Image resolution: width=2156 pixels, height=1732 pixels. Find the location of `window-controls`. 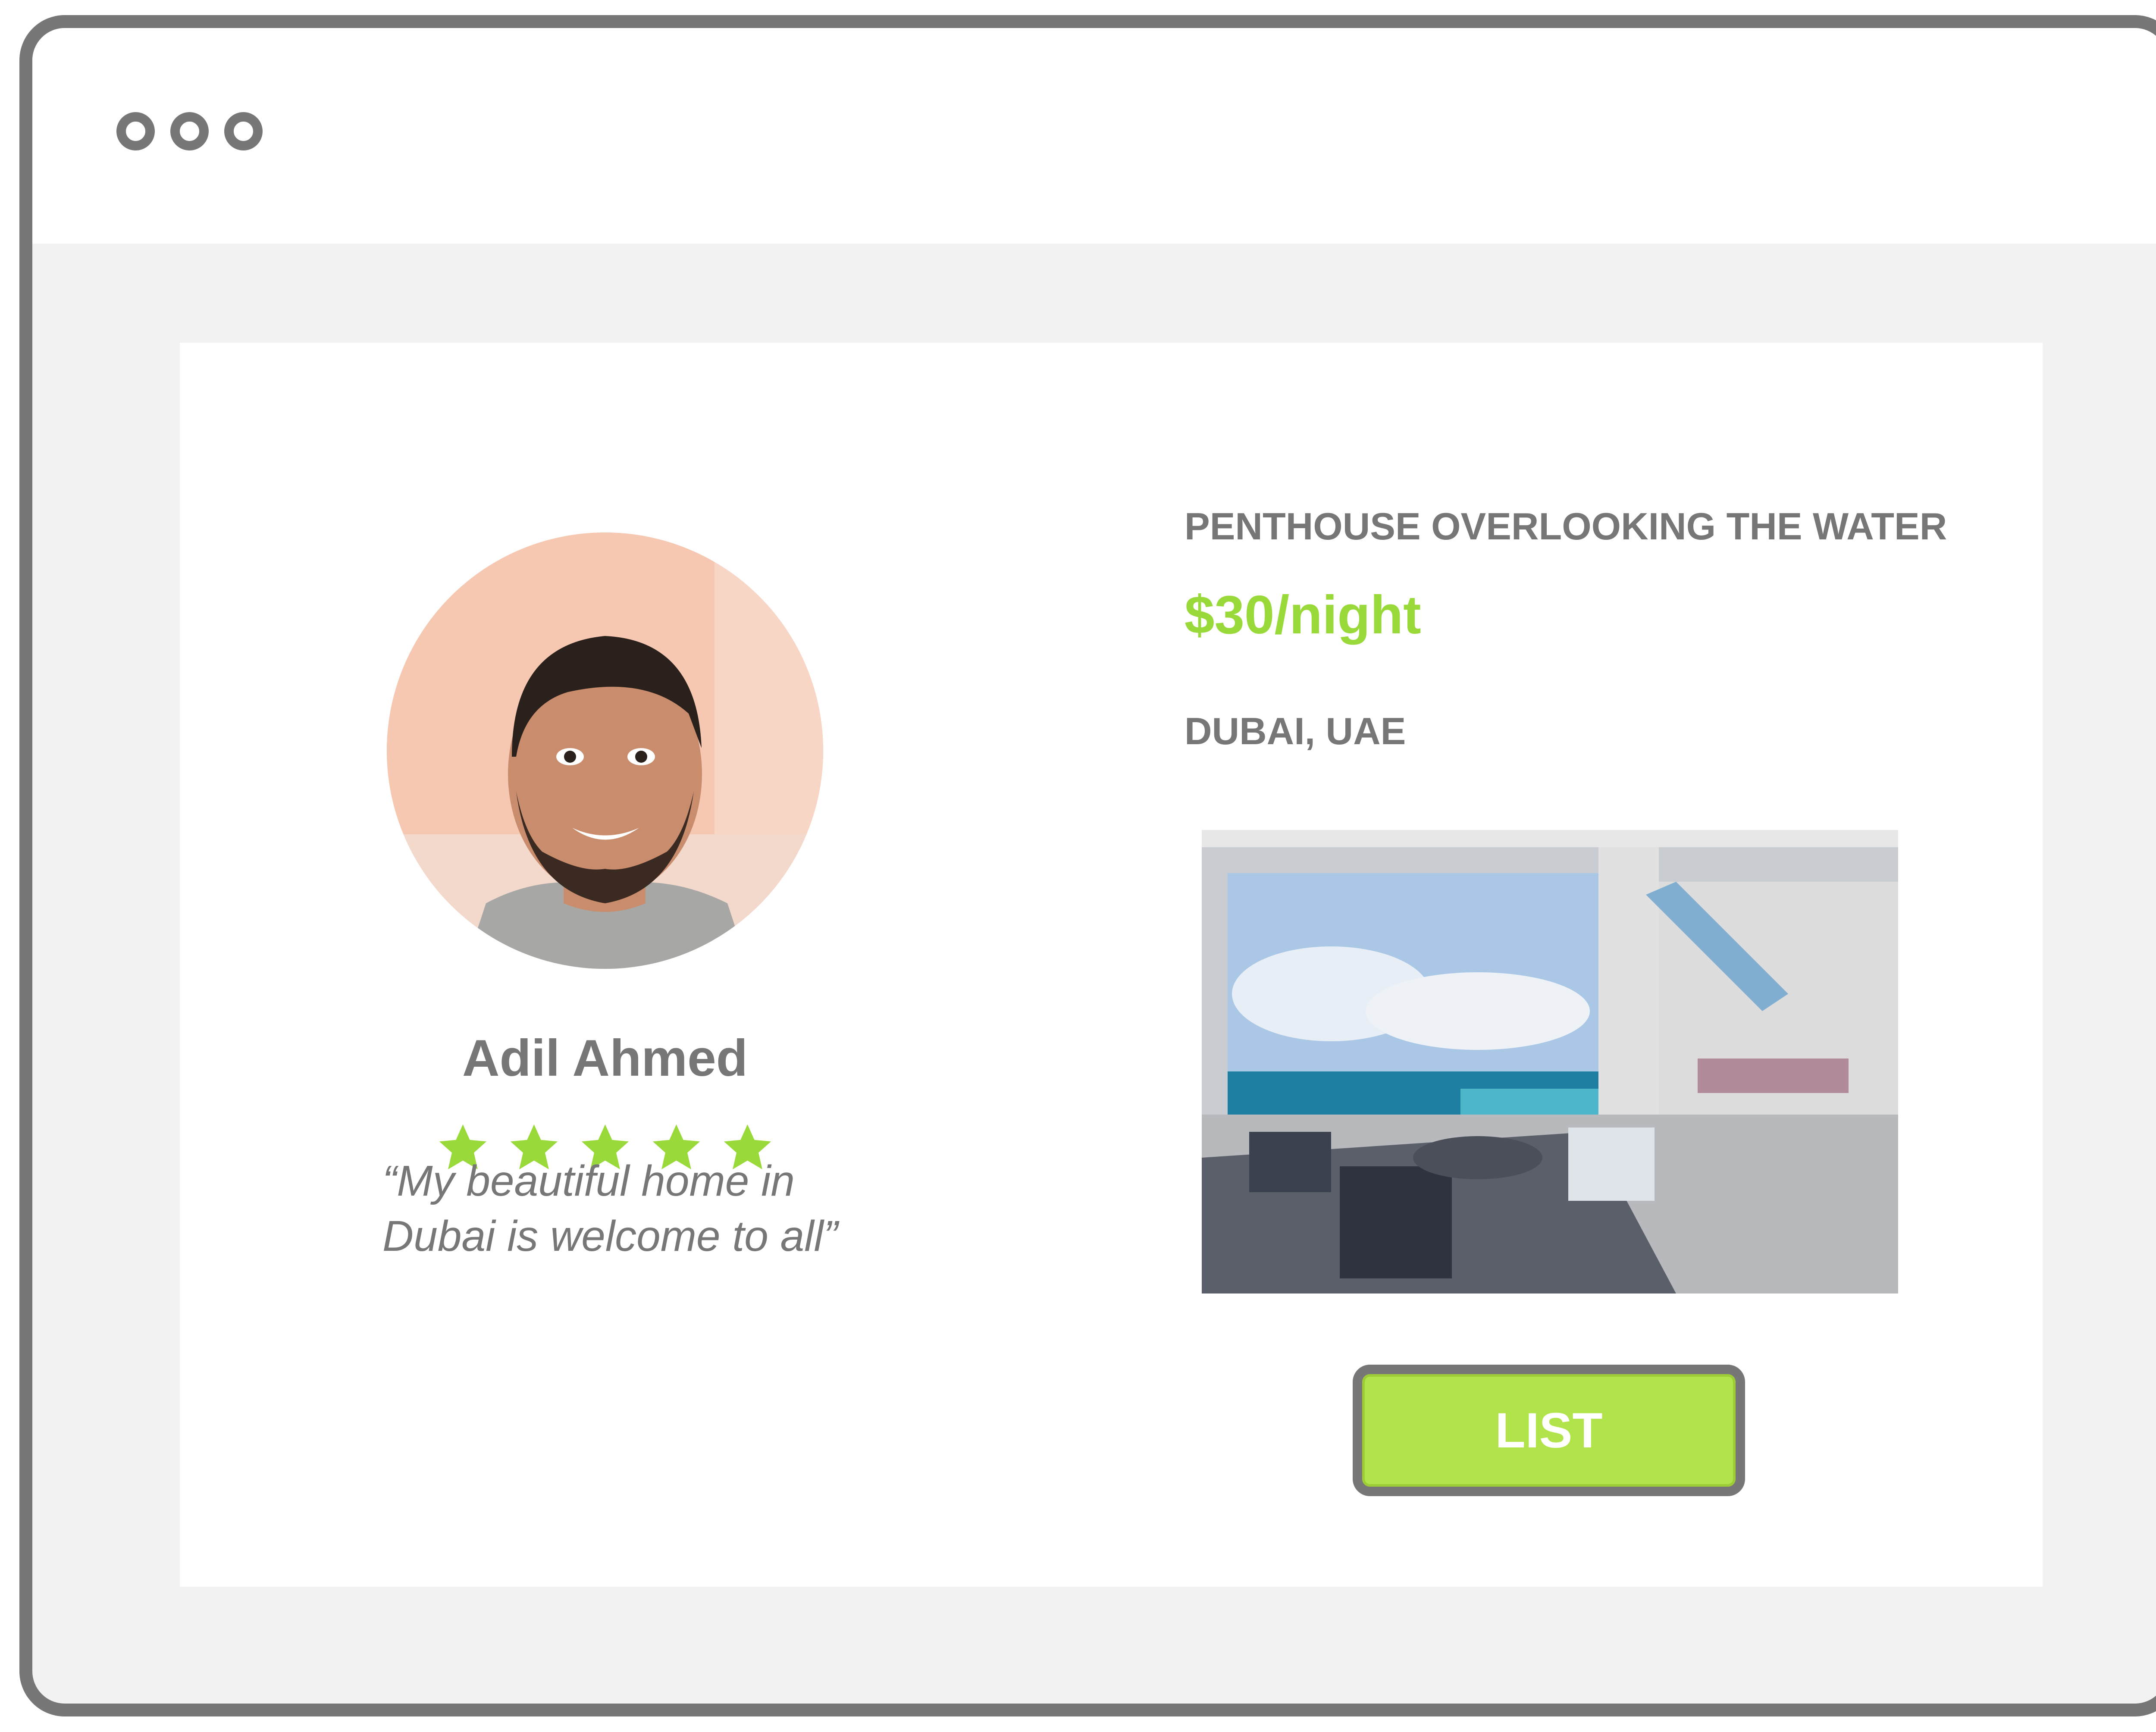

window-controls is located at coordinates (197, 131).